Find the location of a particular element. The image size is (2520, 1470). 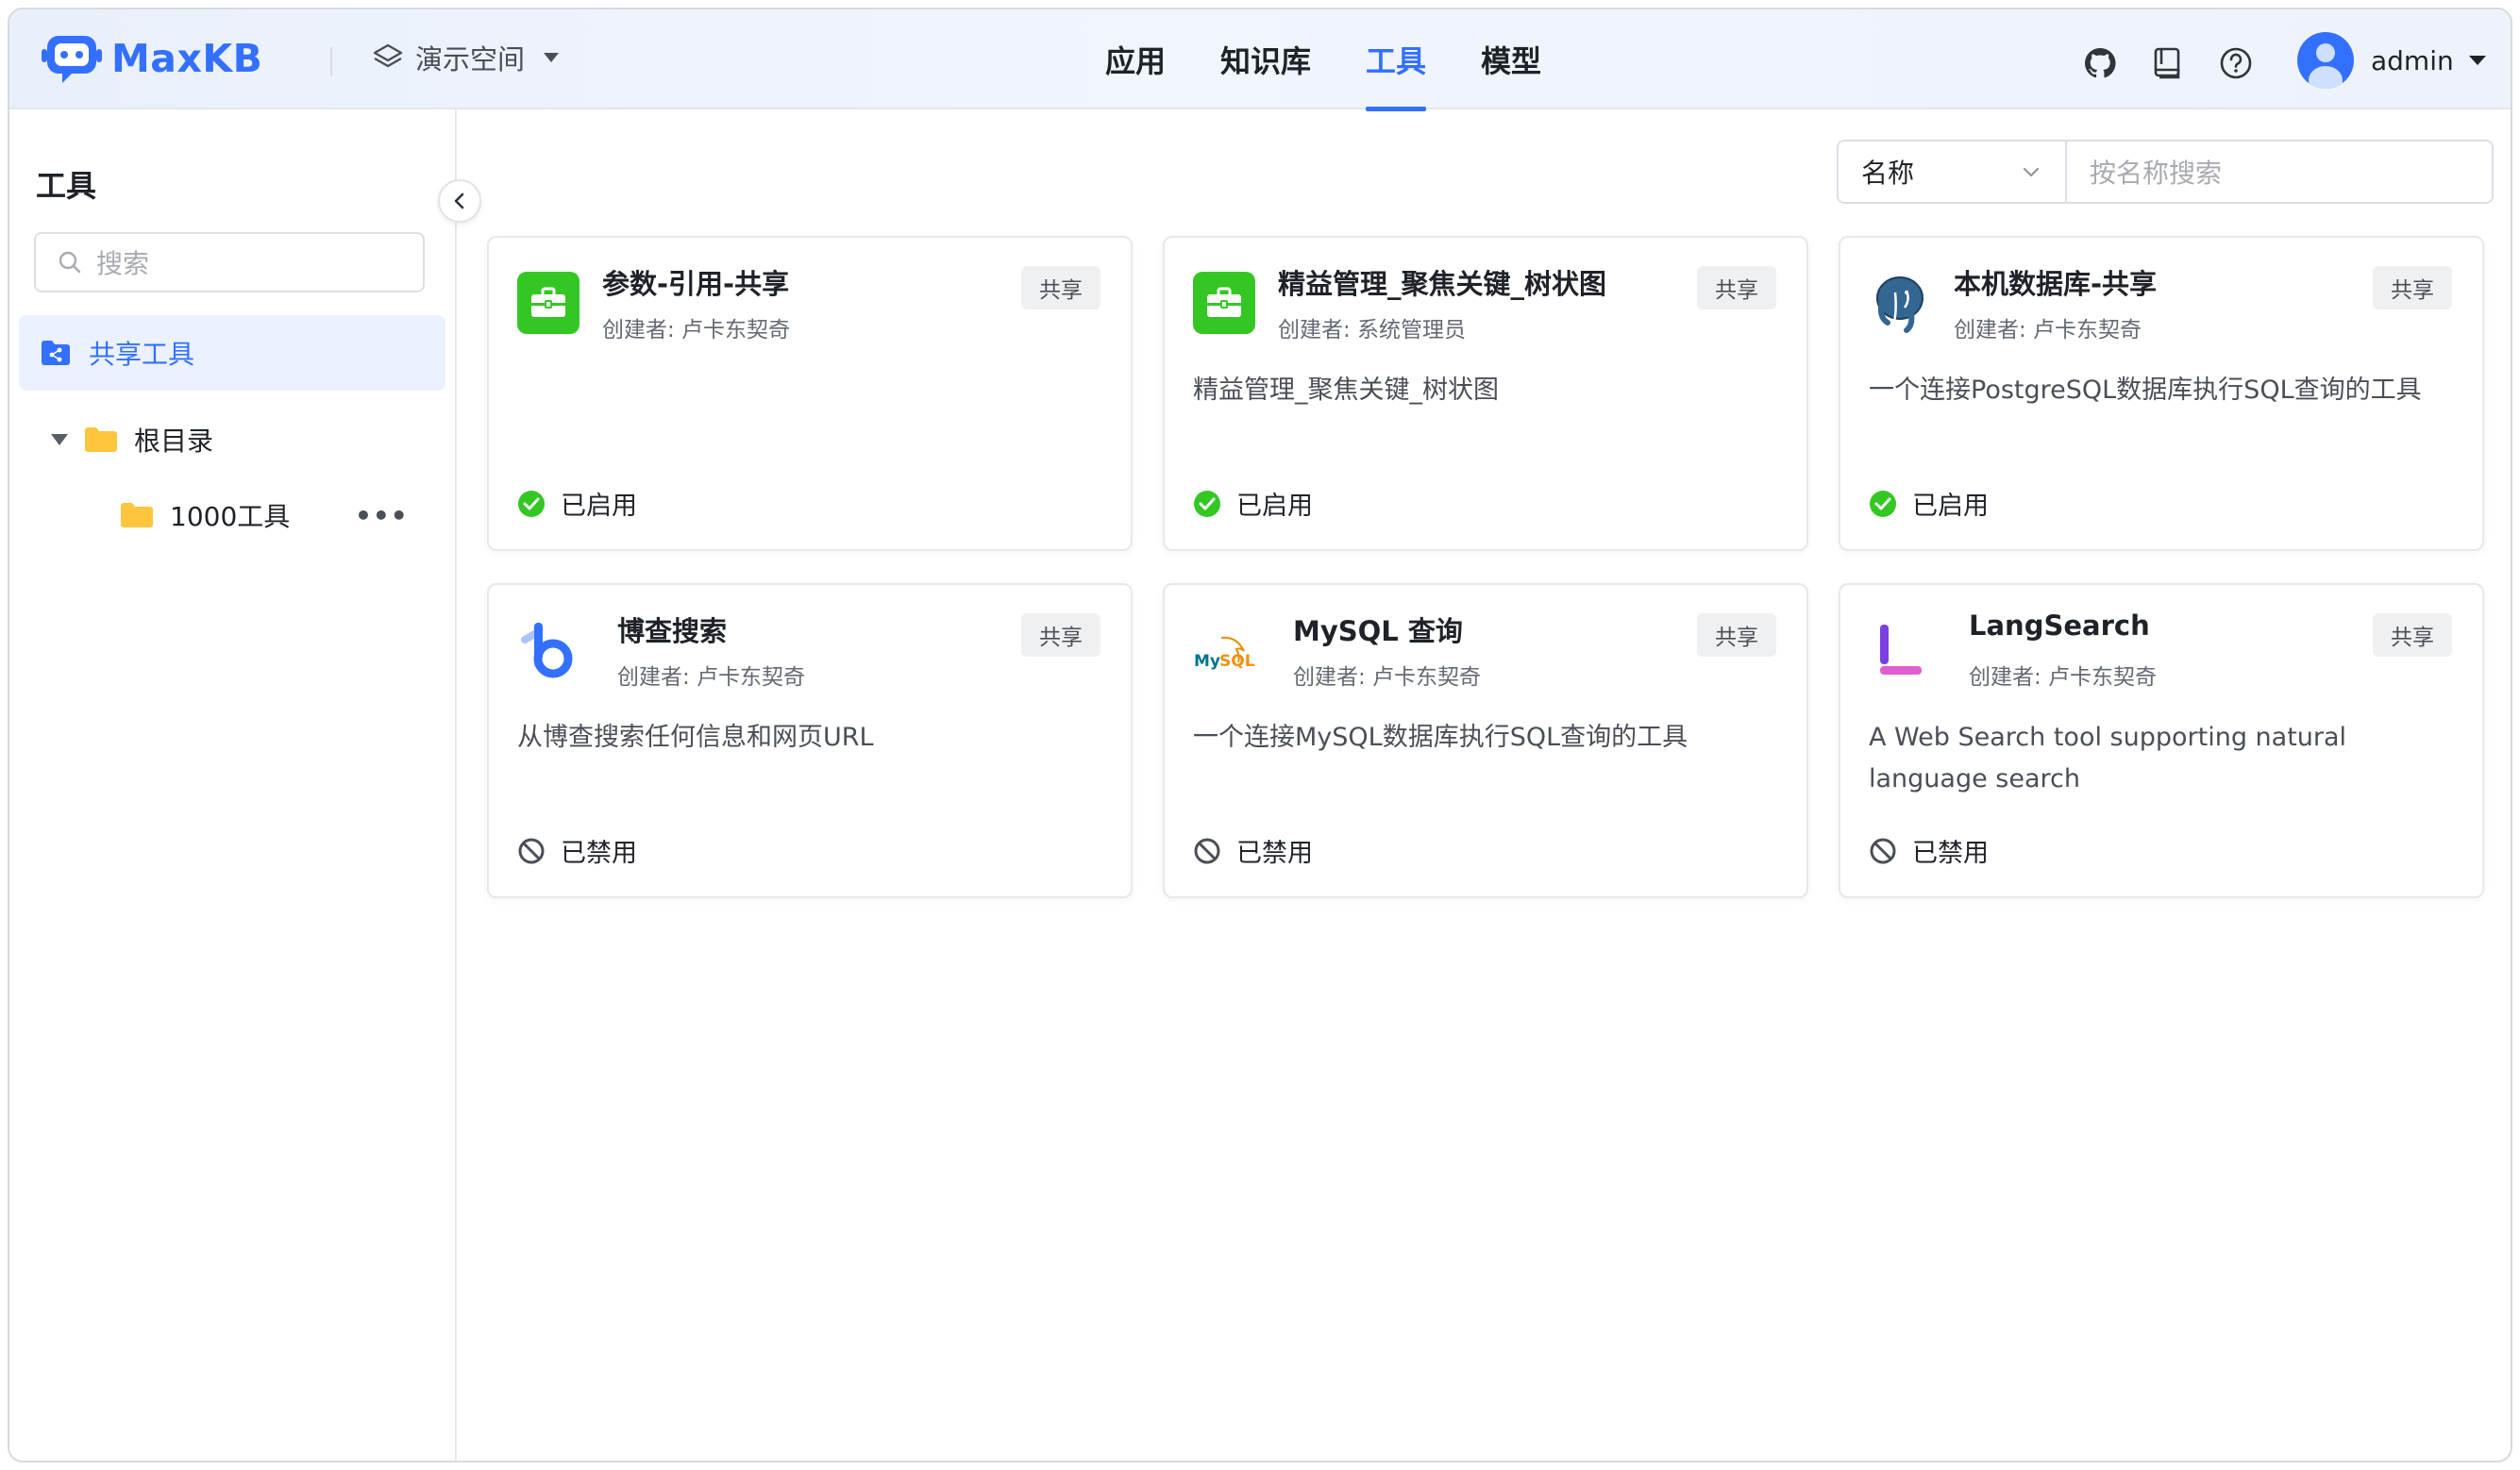

user-name: admin is located at coordinates (2412, 60).